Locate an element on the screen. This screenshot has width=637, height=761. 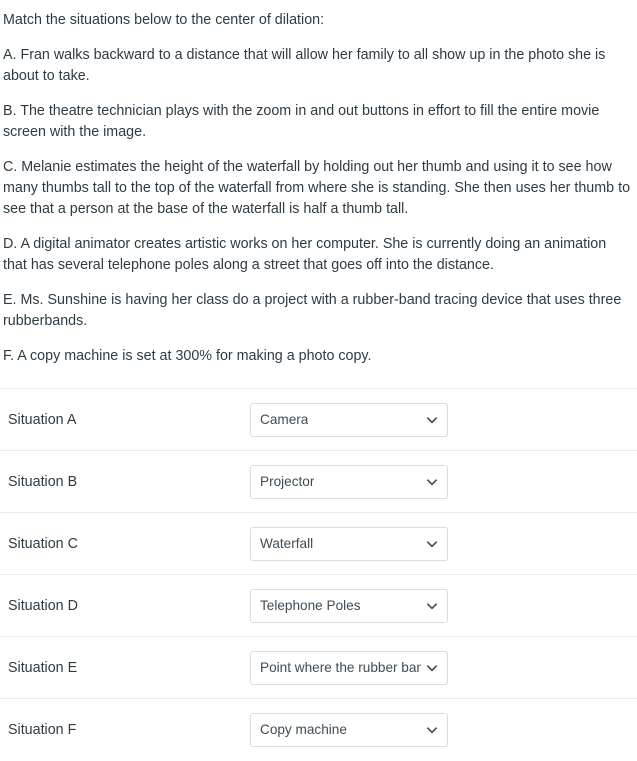
match-select-f-value: Copy machine is located at coordinates (303, 729).